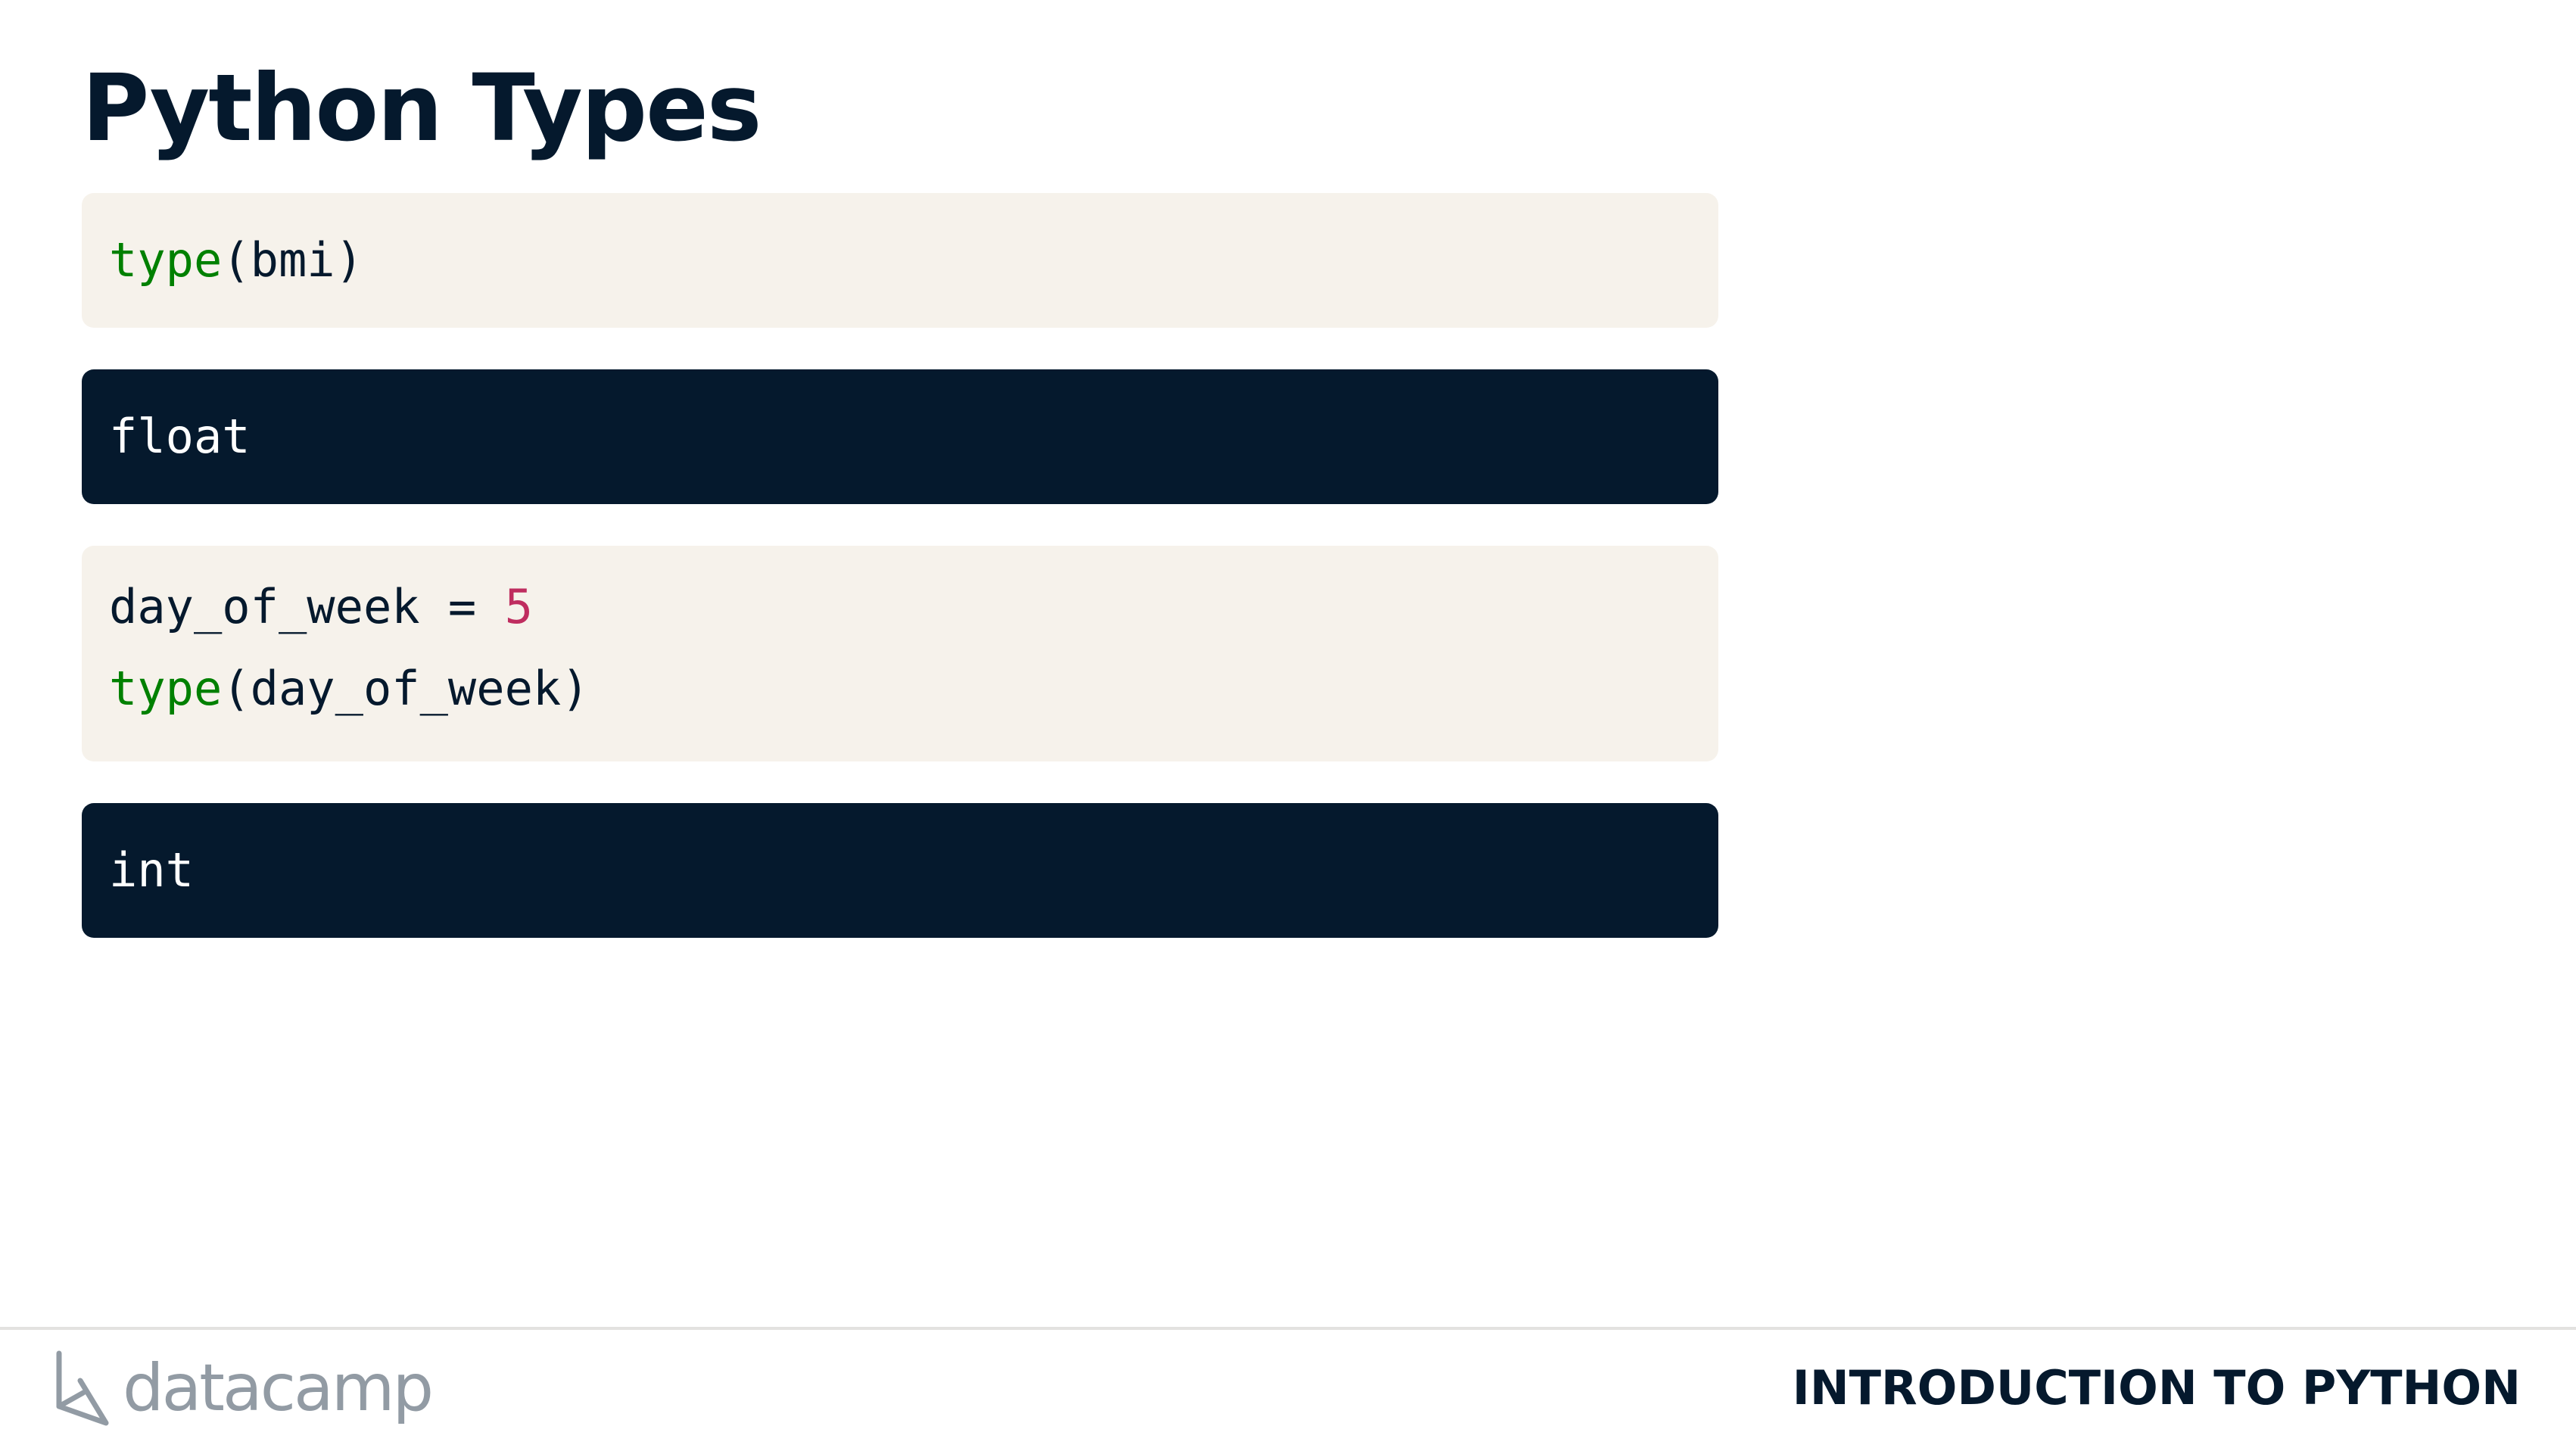 The image size is (2576, 1451). I want to click on code-text: (bmi), so click(292, 260).